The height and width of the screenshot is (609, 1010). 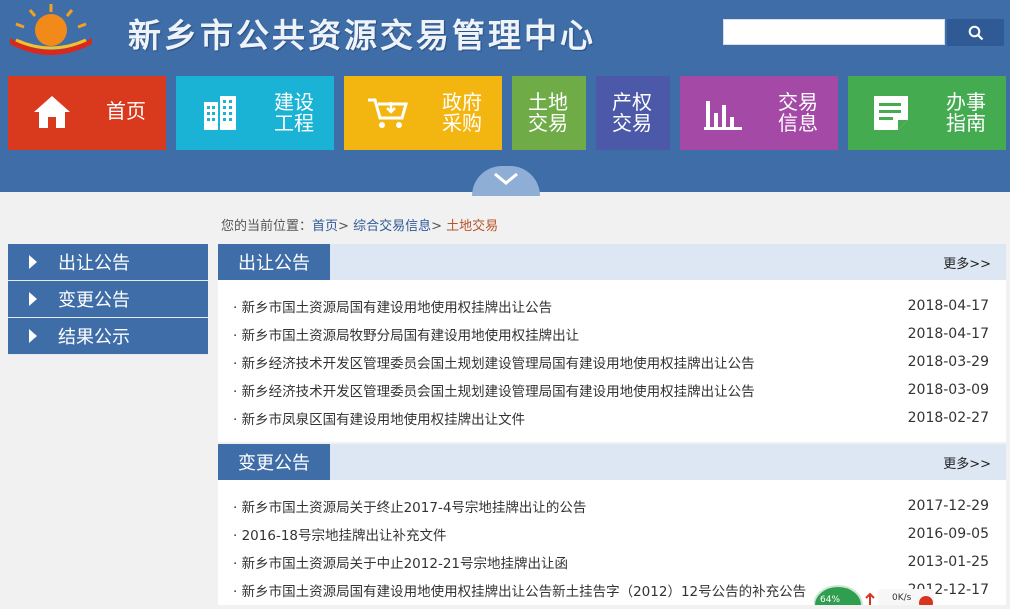 I want to click on list-item-date: 2016-09-05, so click(x=948, y=534).